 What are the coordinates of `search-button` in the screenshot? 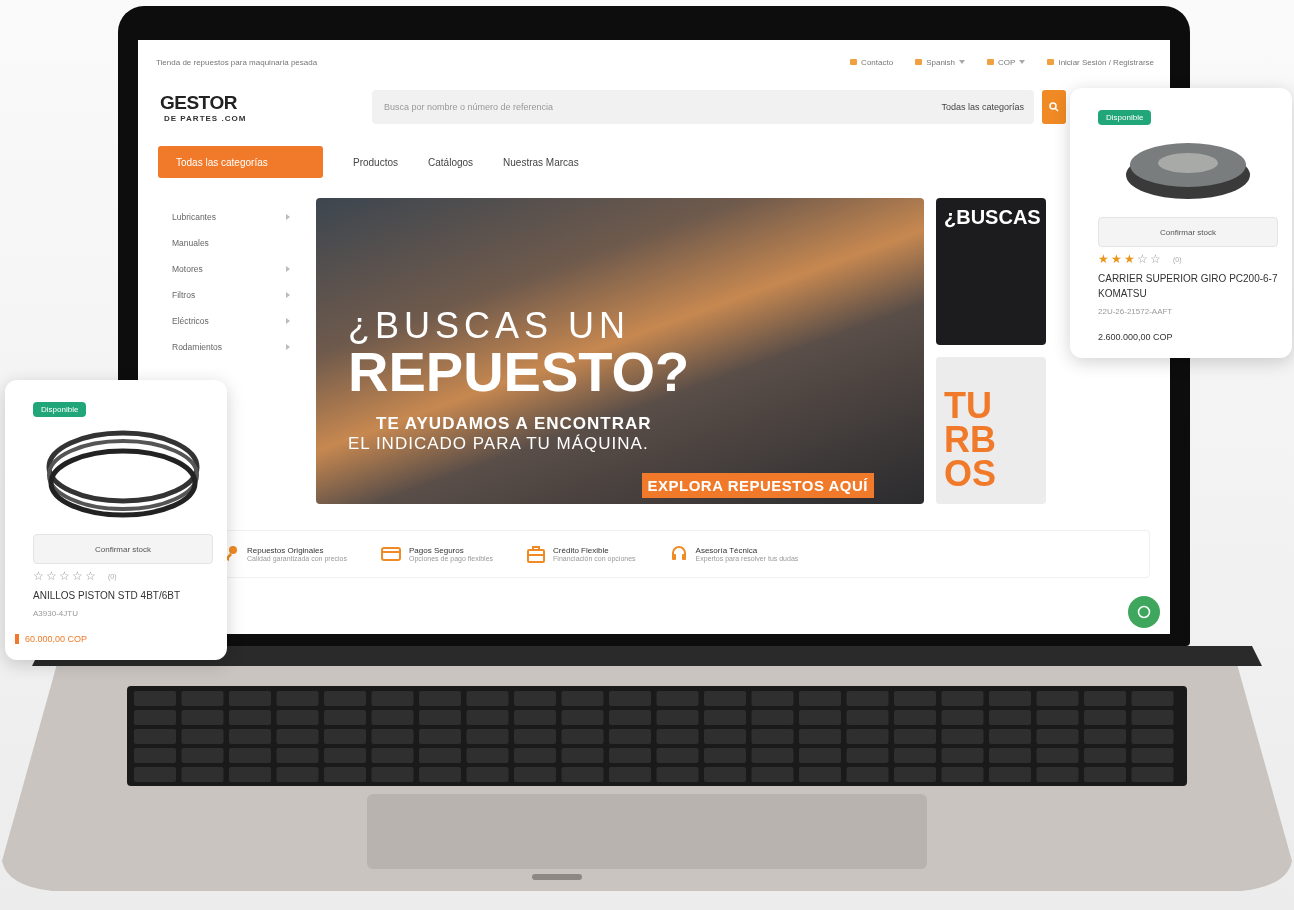 It's located at (1054, 107).